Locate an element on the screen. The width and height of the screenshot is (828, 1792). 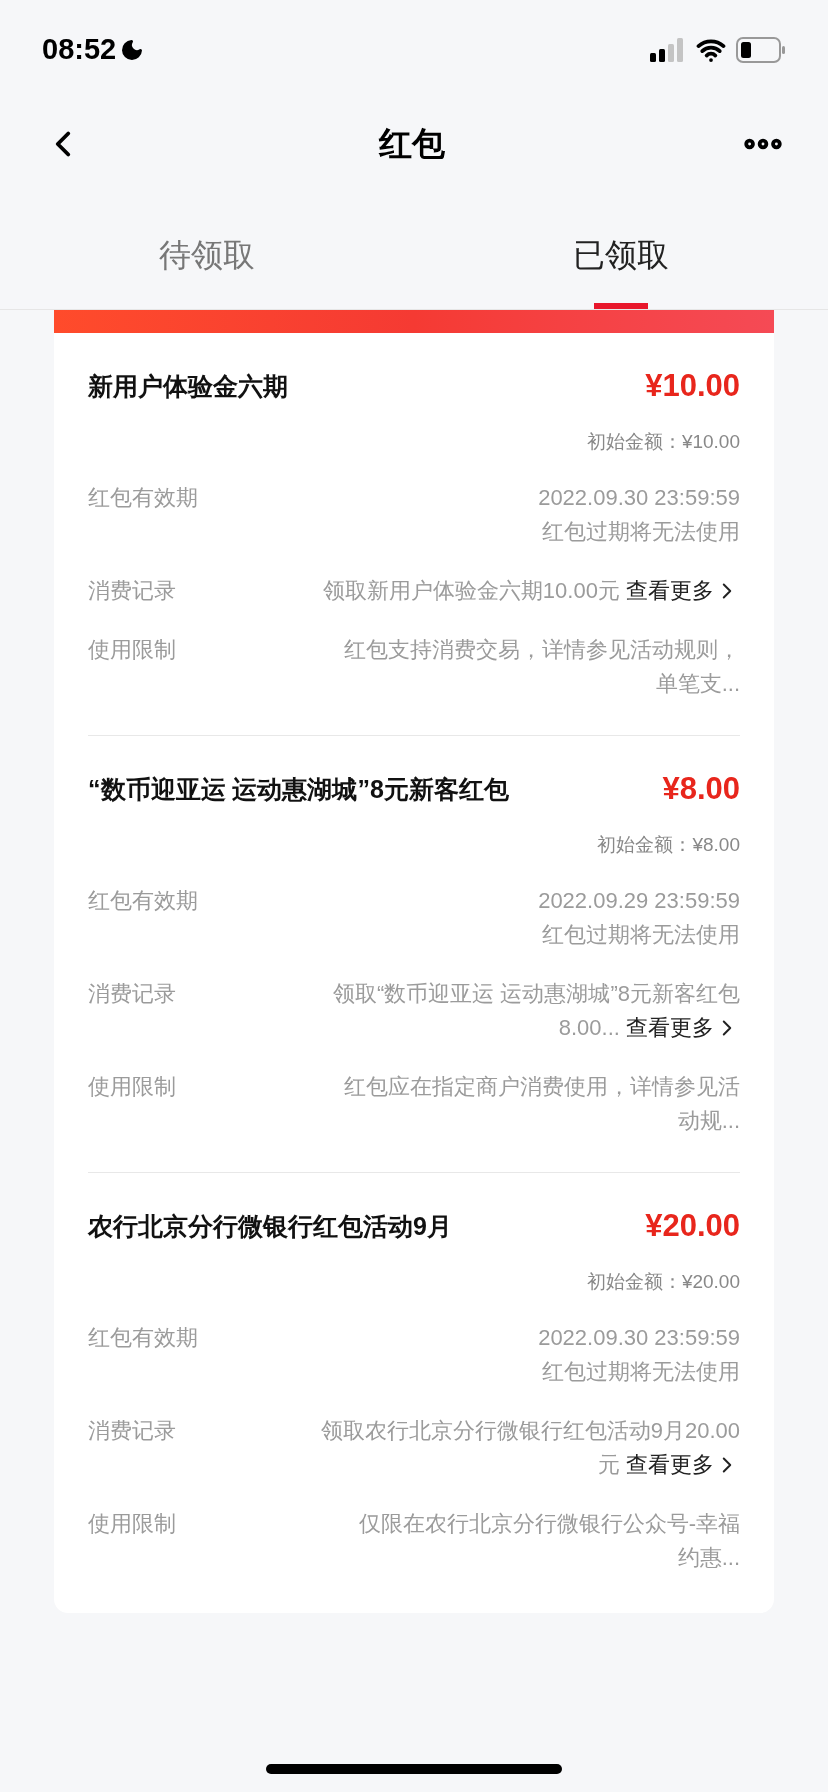
status-time: 08:52 is located at coordinates (79, 50).